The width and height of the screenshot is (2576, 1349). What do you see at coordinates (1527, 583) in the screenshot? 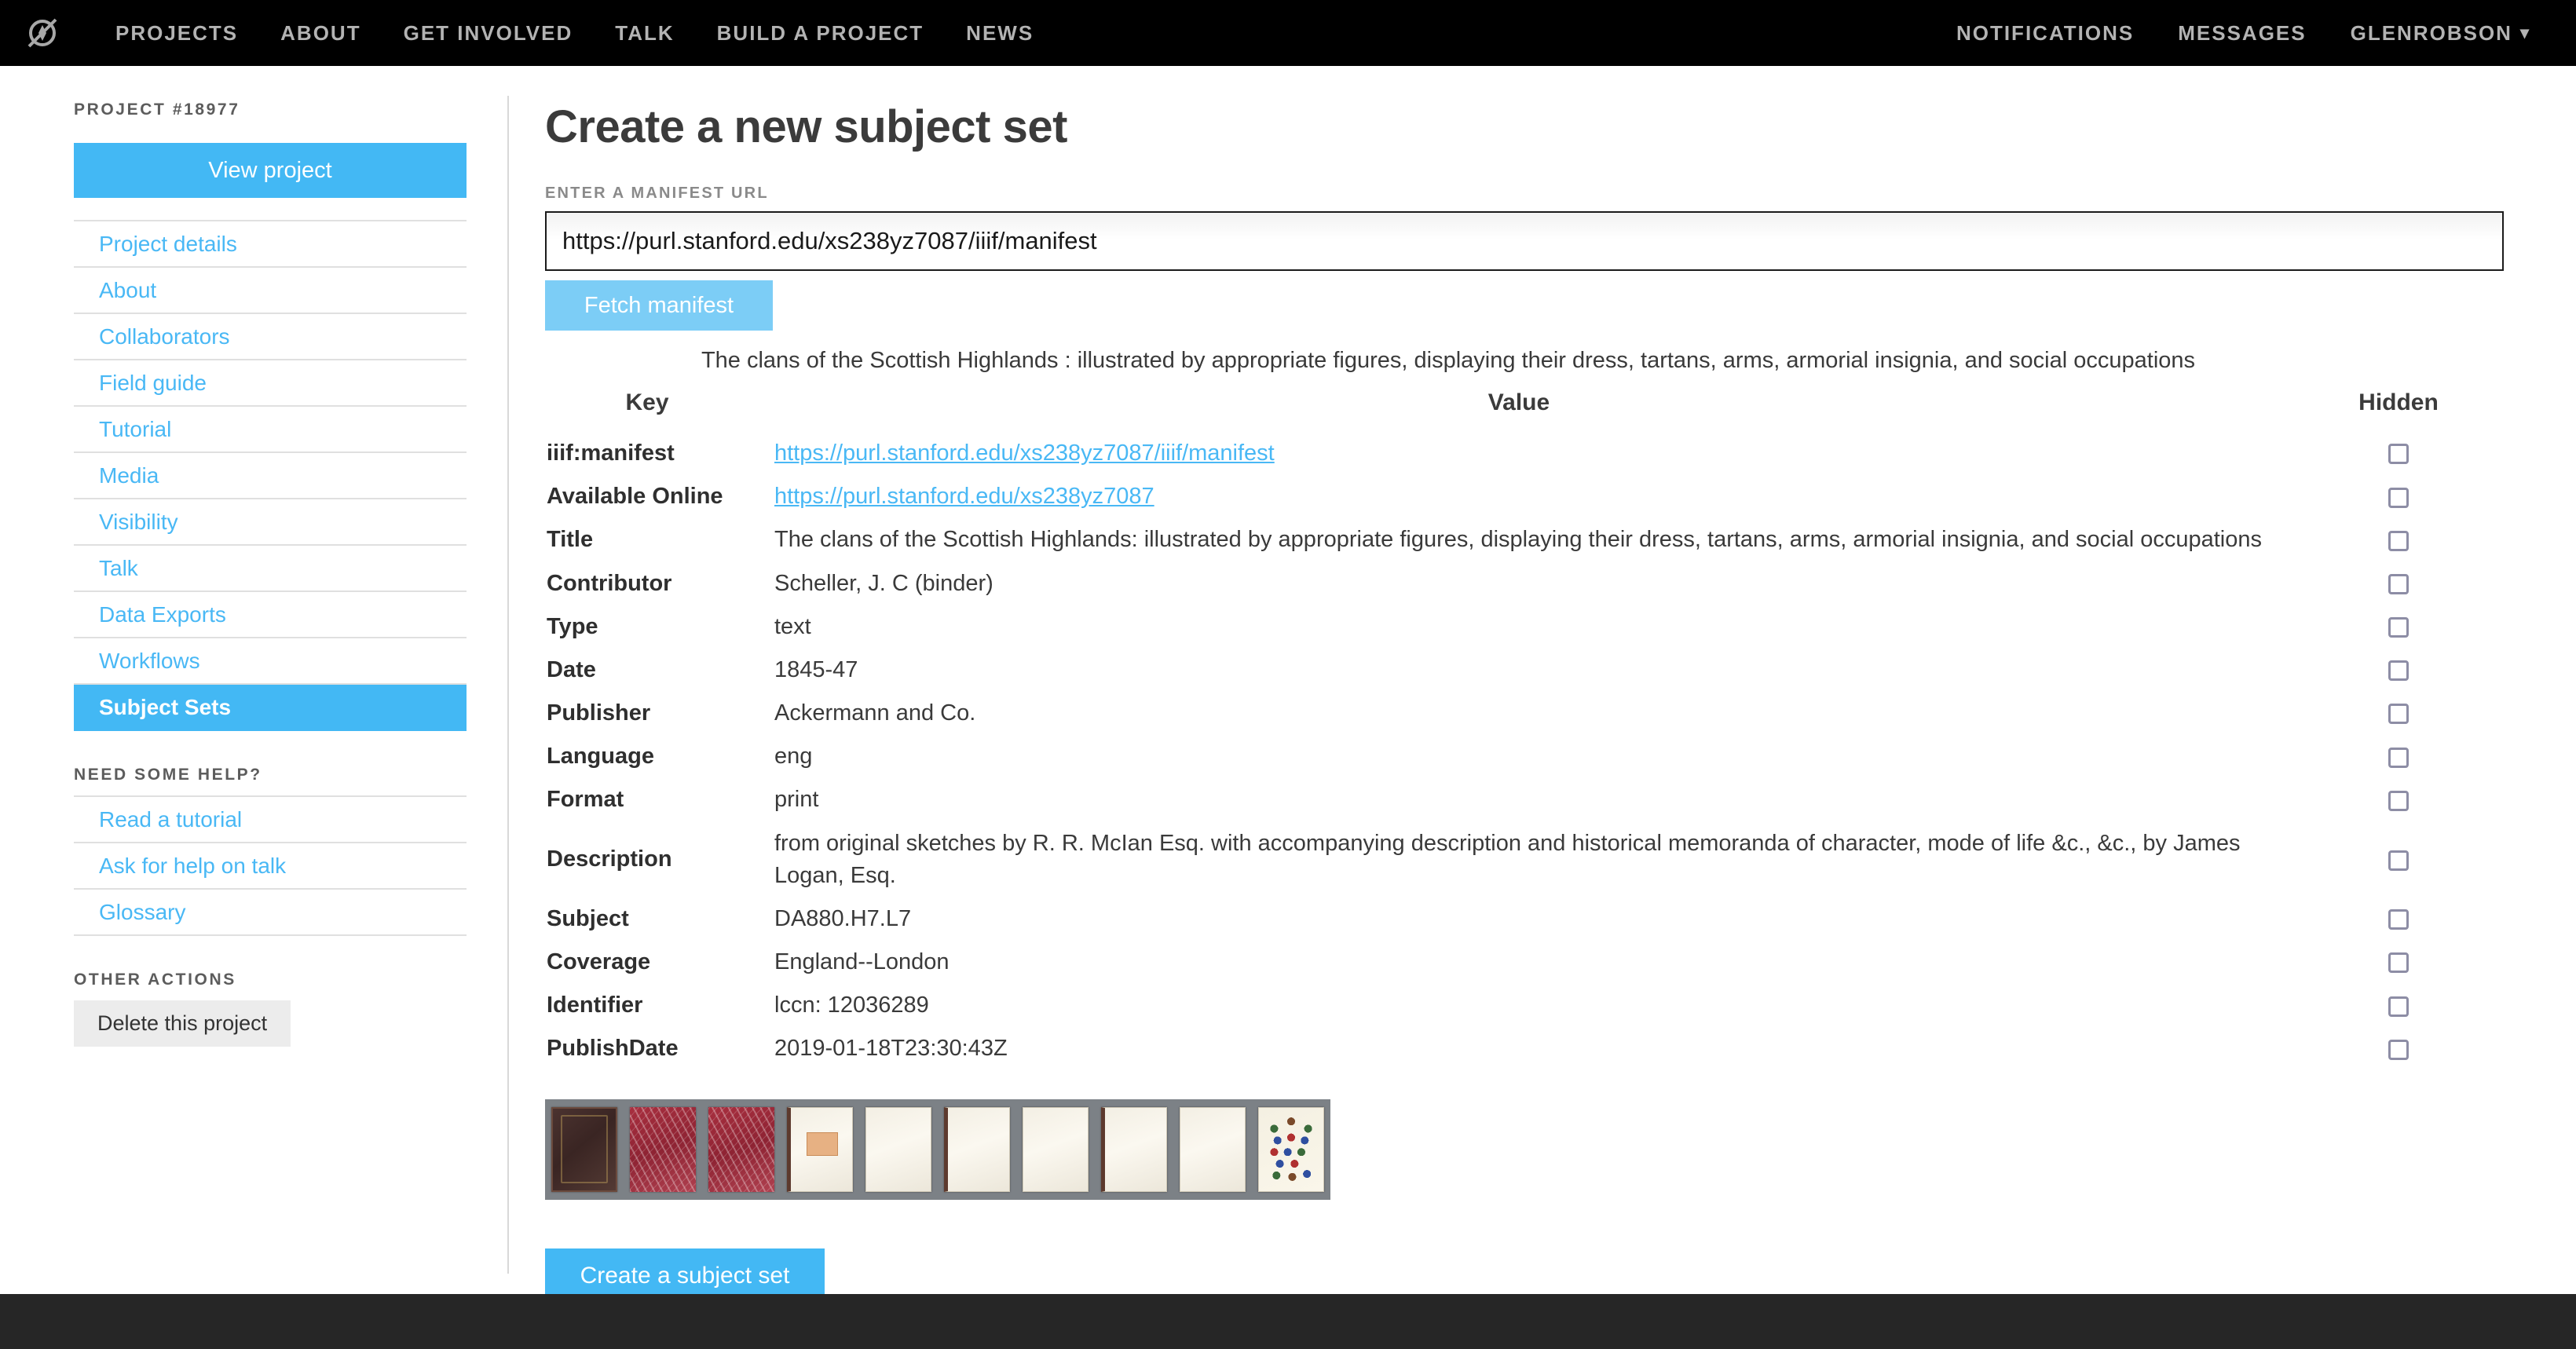
I see `table-row: Contributor Scheller, J. C (binder)` at bounding box center [1527, 583].